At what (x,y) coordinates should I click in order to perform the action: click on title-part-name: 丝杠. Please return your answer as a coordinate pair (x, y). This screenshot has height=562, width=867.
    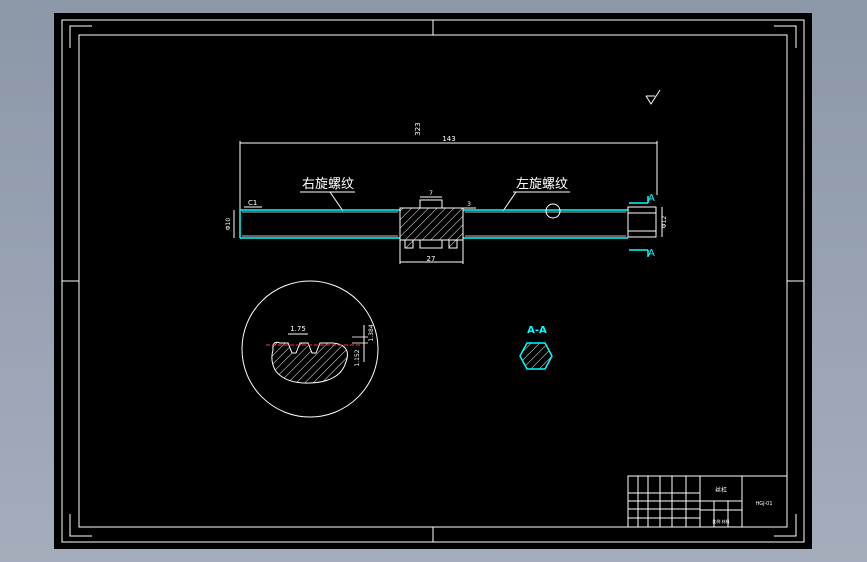
    Looking at the image, I should click on (721, 490).